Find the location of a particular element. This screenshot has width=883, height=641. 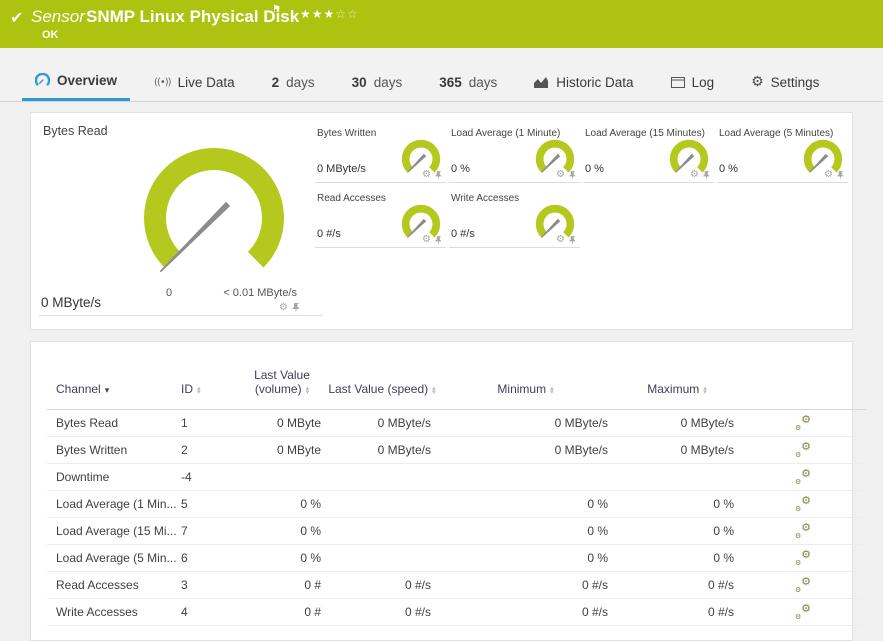

primary-gauge-title: Bytes Read is located at coordinates (75, 131).